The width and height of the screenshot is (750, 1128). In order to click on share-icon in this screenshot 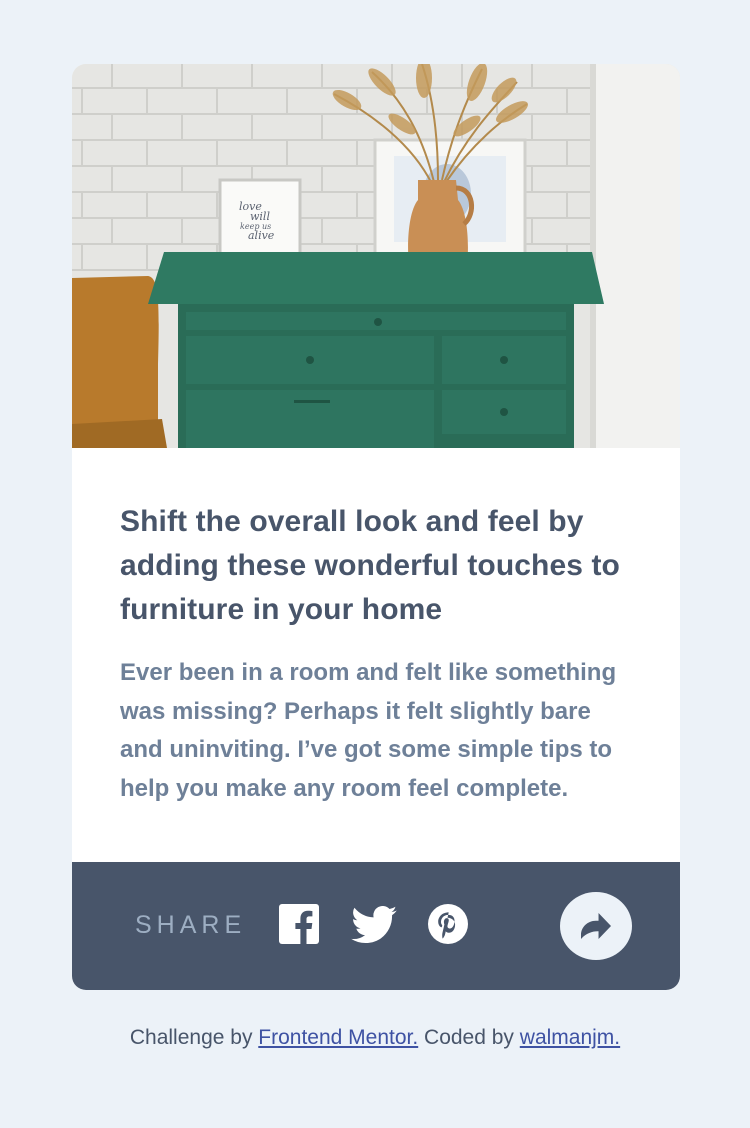, I will do `click(596, 926)`.